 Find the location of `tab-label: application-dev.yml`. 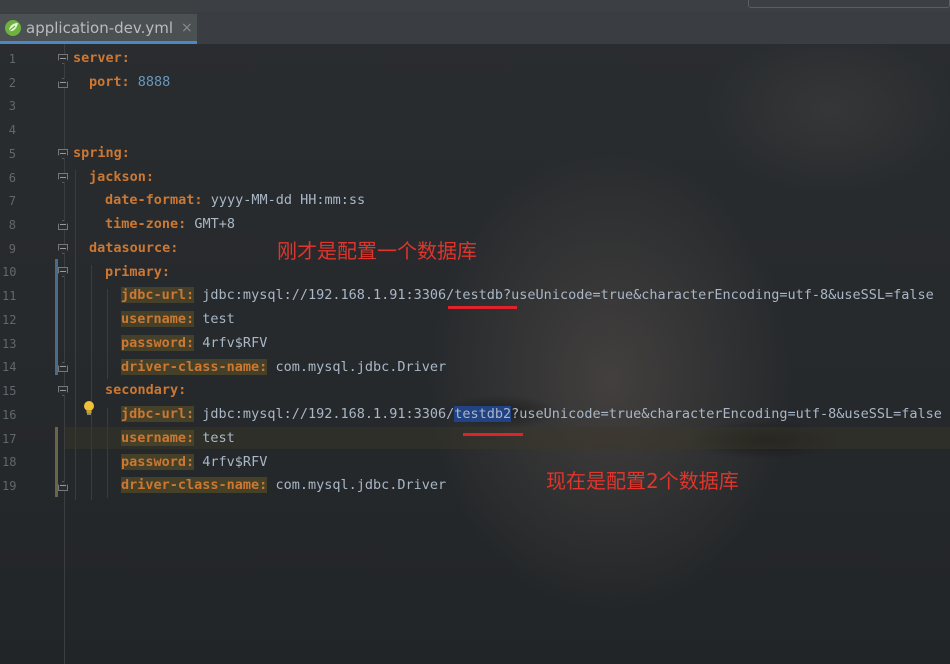

tab-label: application-dev.yml is located at coordinates (100, 27).